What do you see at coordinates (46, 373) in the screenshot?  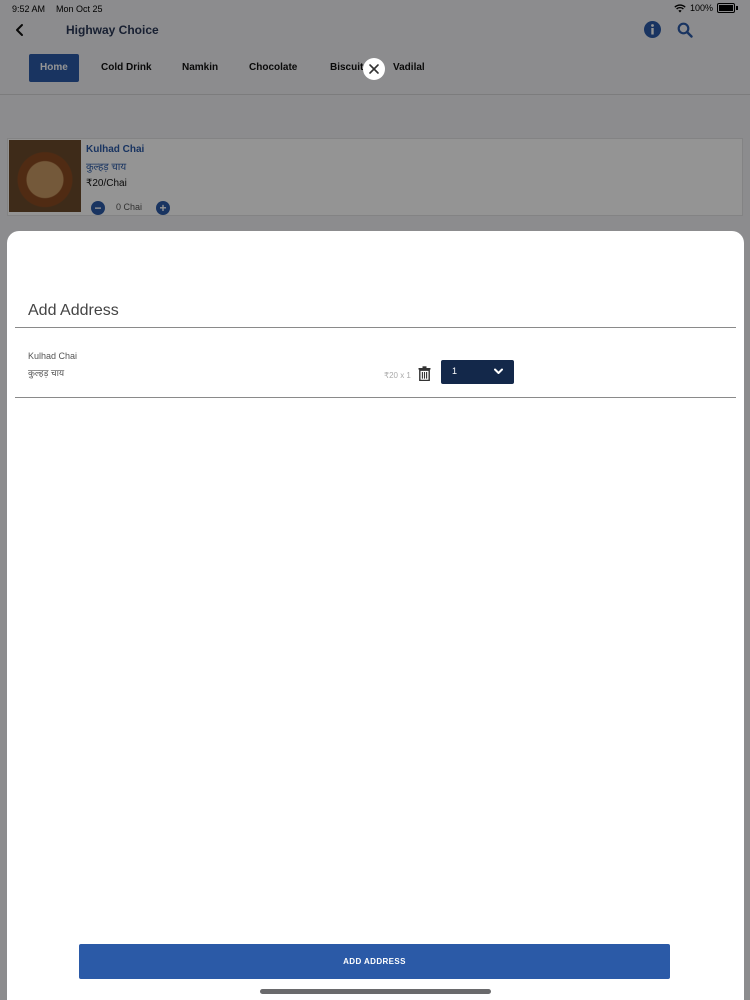 I see `cart-item-name-hindi: कुल्हड़ चाय` at bounding box center [46, 373].